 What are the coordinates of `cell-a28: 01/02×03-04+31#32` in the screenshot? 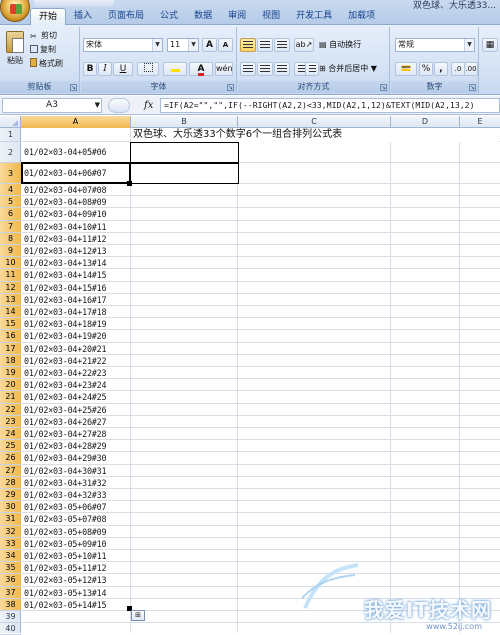 It's located at (75, 483).